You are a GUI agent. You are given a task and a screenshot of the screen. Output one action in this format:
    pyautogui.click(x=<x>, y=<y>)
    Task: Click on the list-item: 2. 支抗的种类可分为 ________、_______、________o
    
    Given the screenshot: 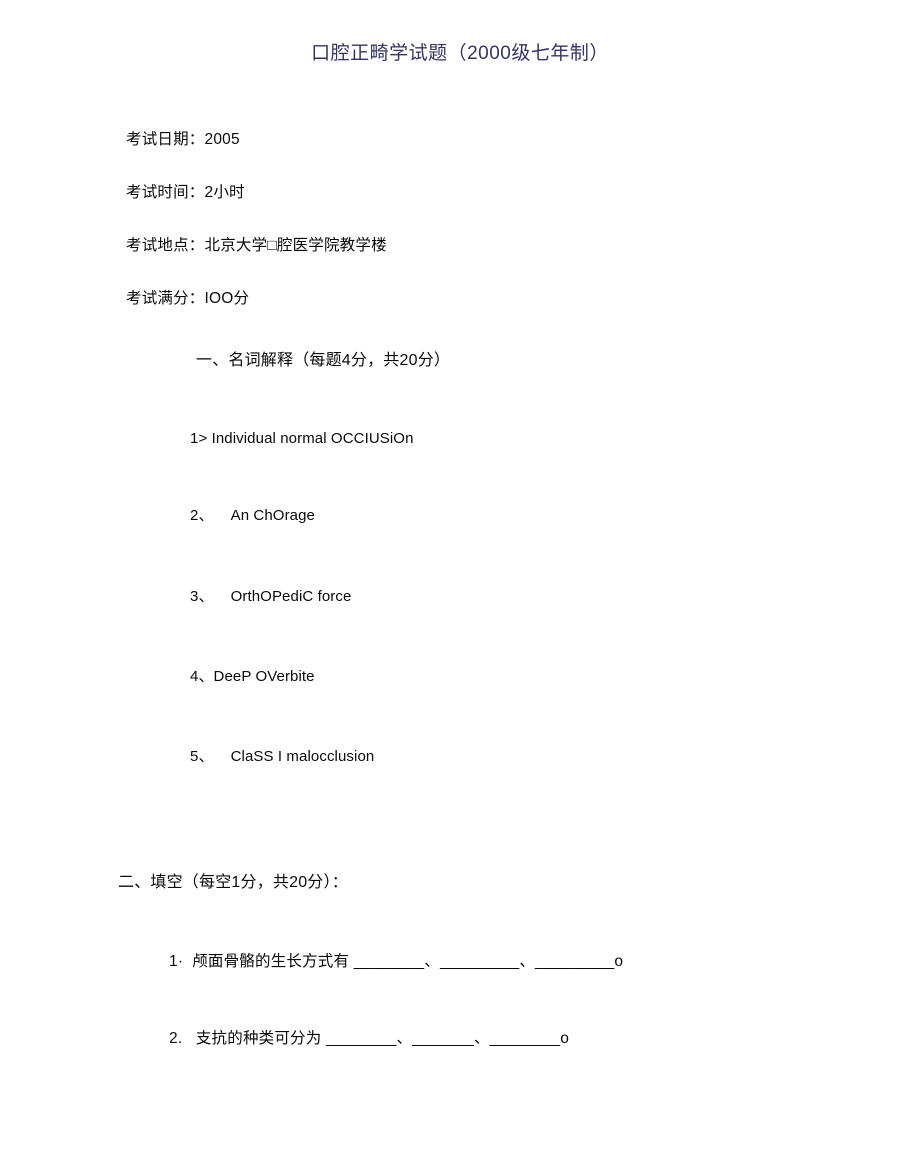 What is the action you would take?
    pyautogui.click(x=369, y=1038)
    